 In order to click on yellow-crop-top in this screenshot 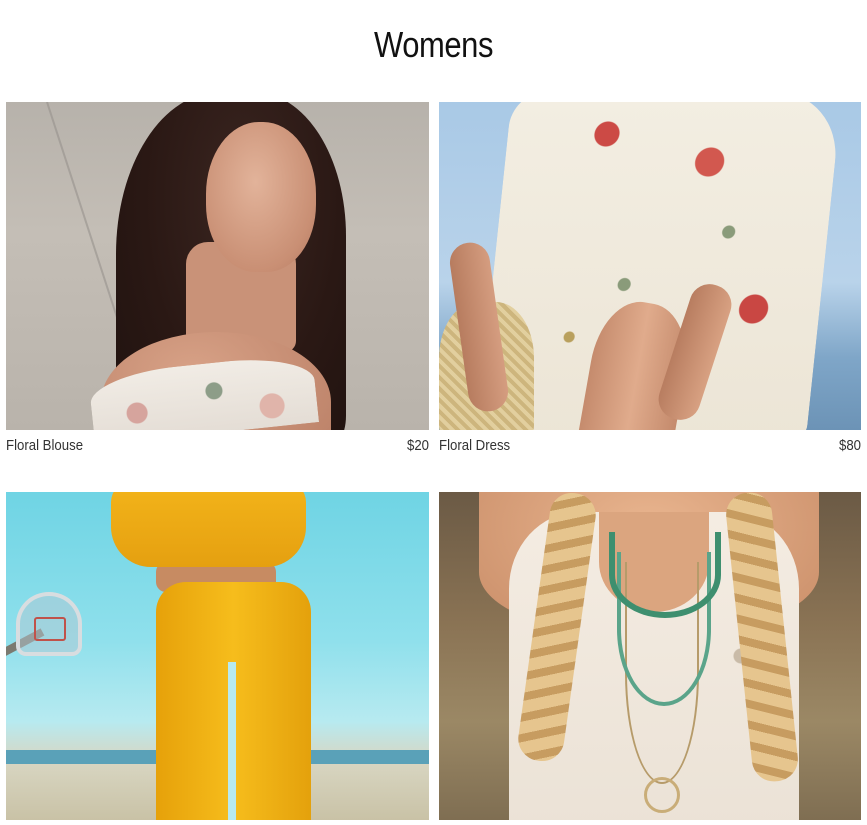, I will do `click(208, 529)`.